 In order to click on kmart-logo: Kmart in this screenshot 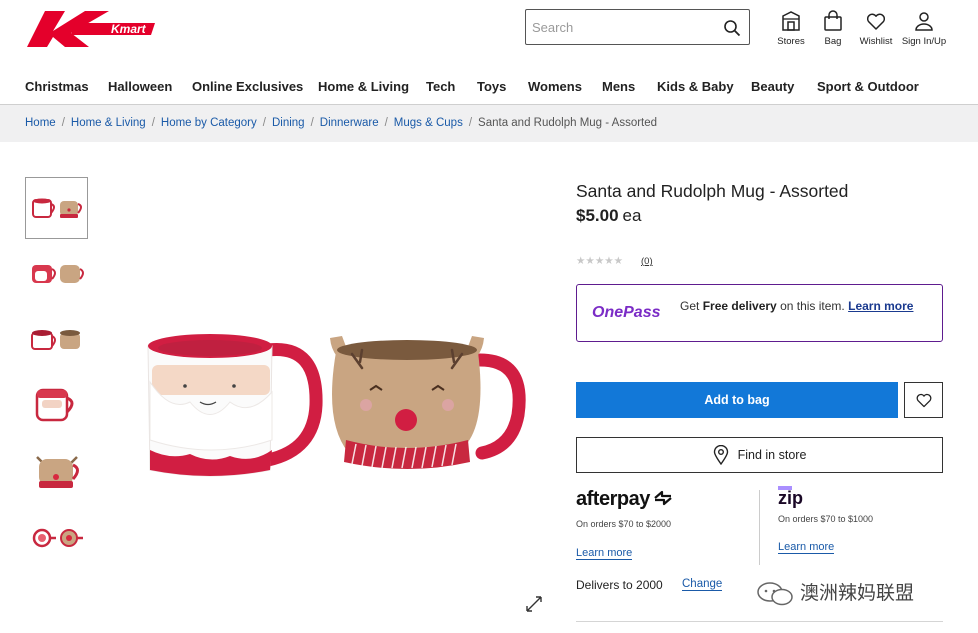, I will do `click(91, 29)`.